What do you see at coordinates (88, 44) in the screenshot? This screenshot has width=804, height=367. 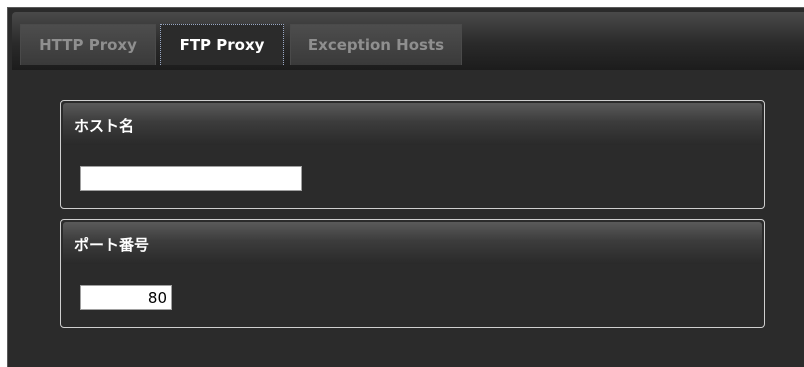 I see `tab-http-proxy: HTTP Proxy` at bounding box center [88, 44].